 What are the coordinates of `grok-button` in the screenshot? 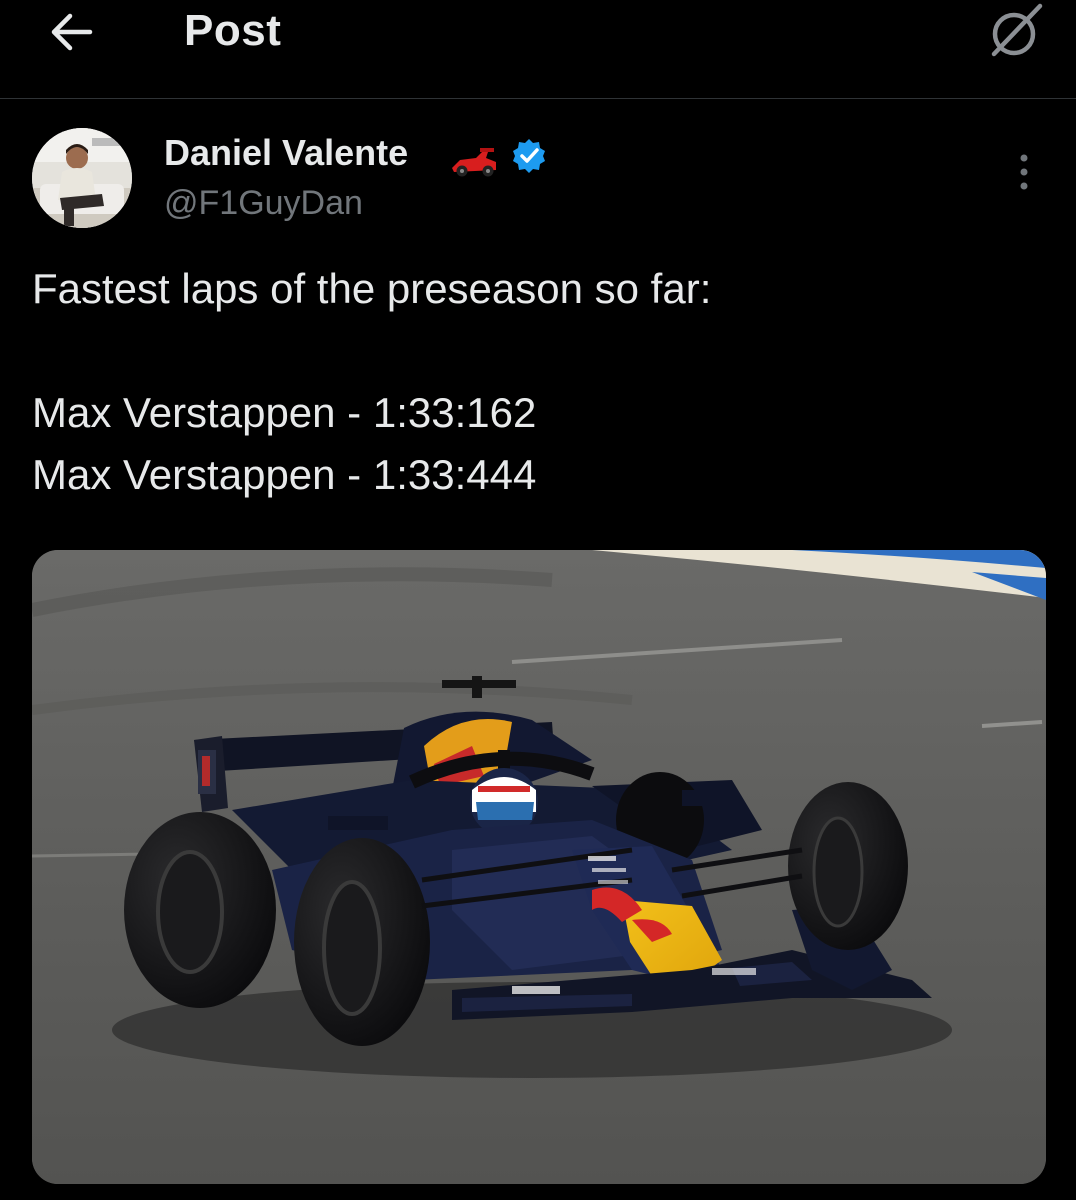 It's located at (1014, 32).